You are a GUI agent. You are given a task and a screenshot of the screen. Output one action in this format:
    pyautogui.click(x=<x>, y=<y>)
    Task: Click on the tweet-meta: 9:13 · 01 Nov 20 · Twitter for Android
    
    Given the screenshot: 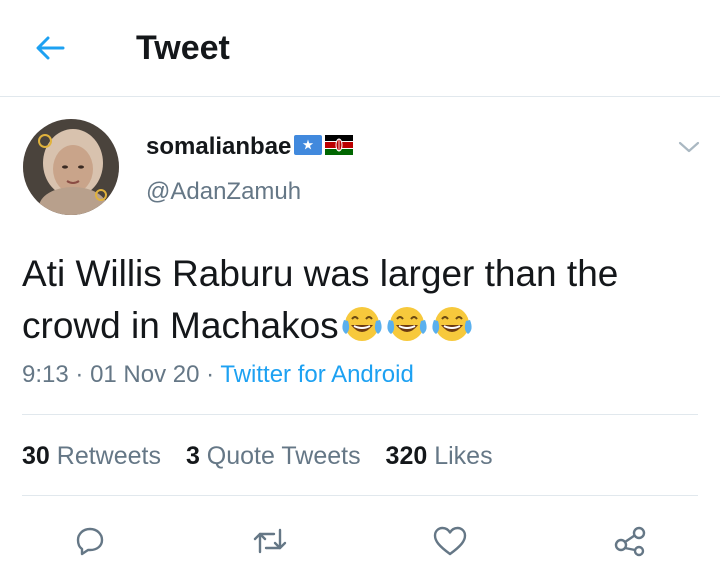 What is the action you would take?
    pyautogui.click(x=218, y=375)
    